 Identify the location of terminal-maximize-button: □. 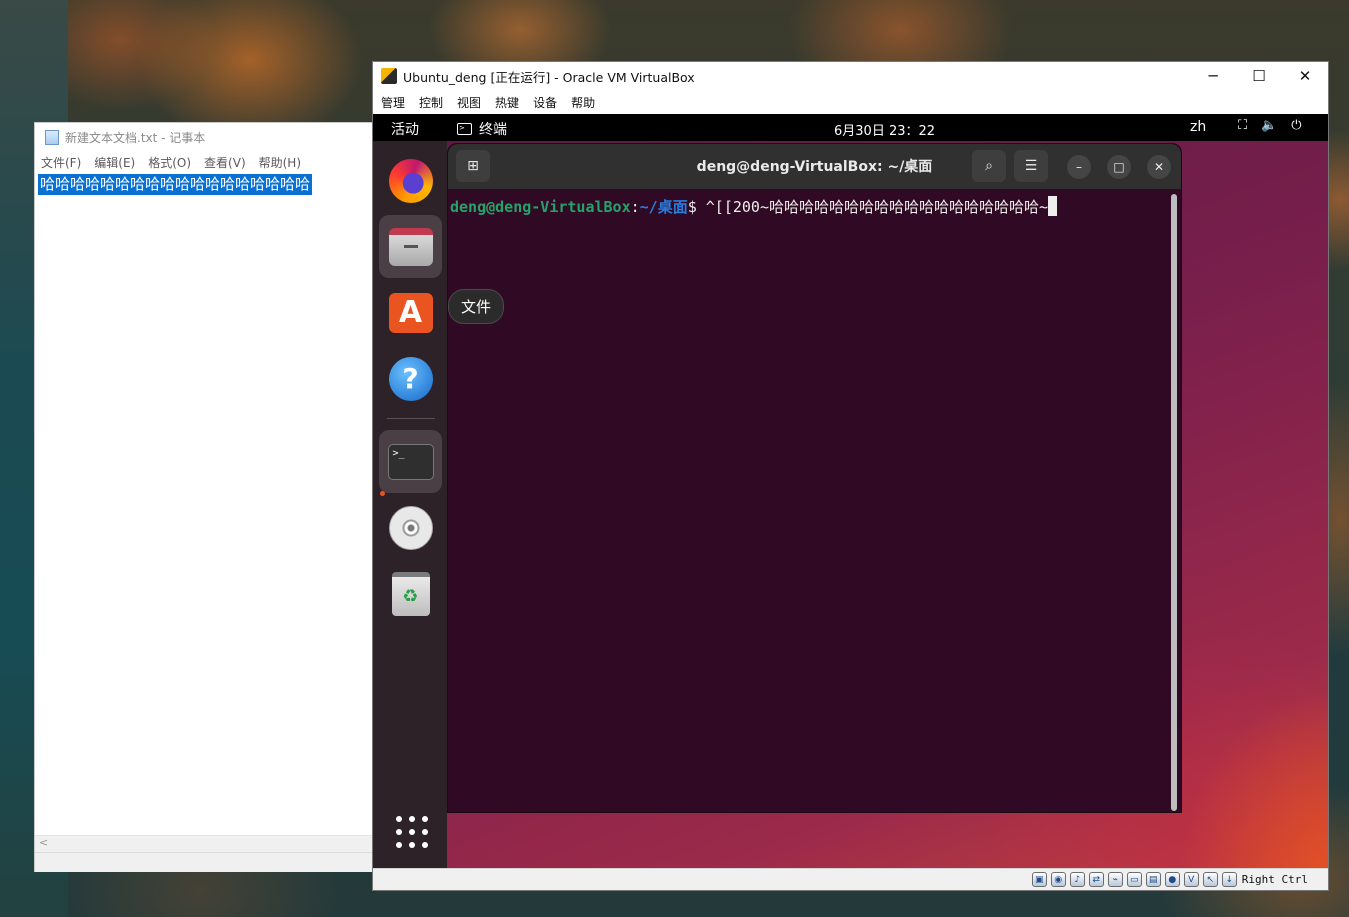
(1119, 167).